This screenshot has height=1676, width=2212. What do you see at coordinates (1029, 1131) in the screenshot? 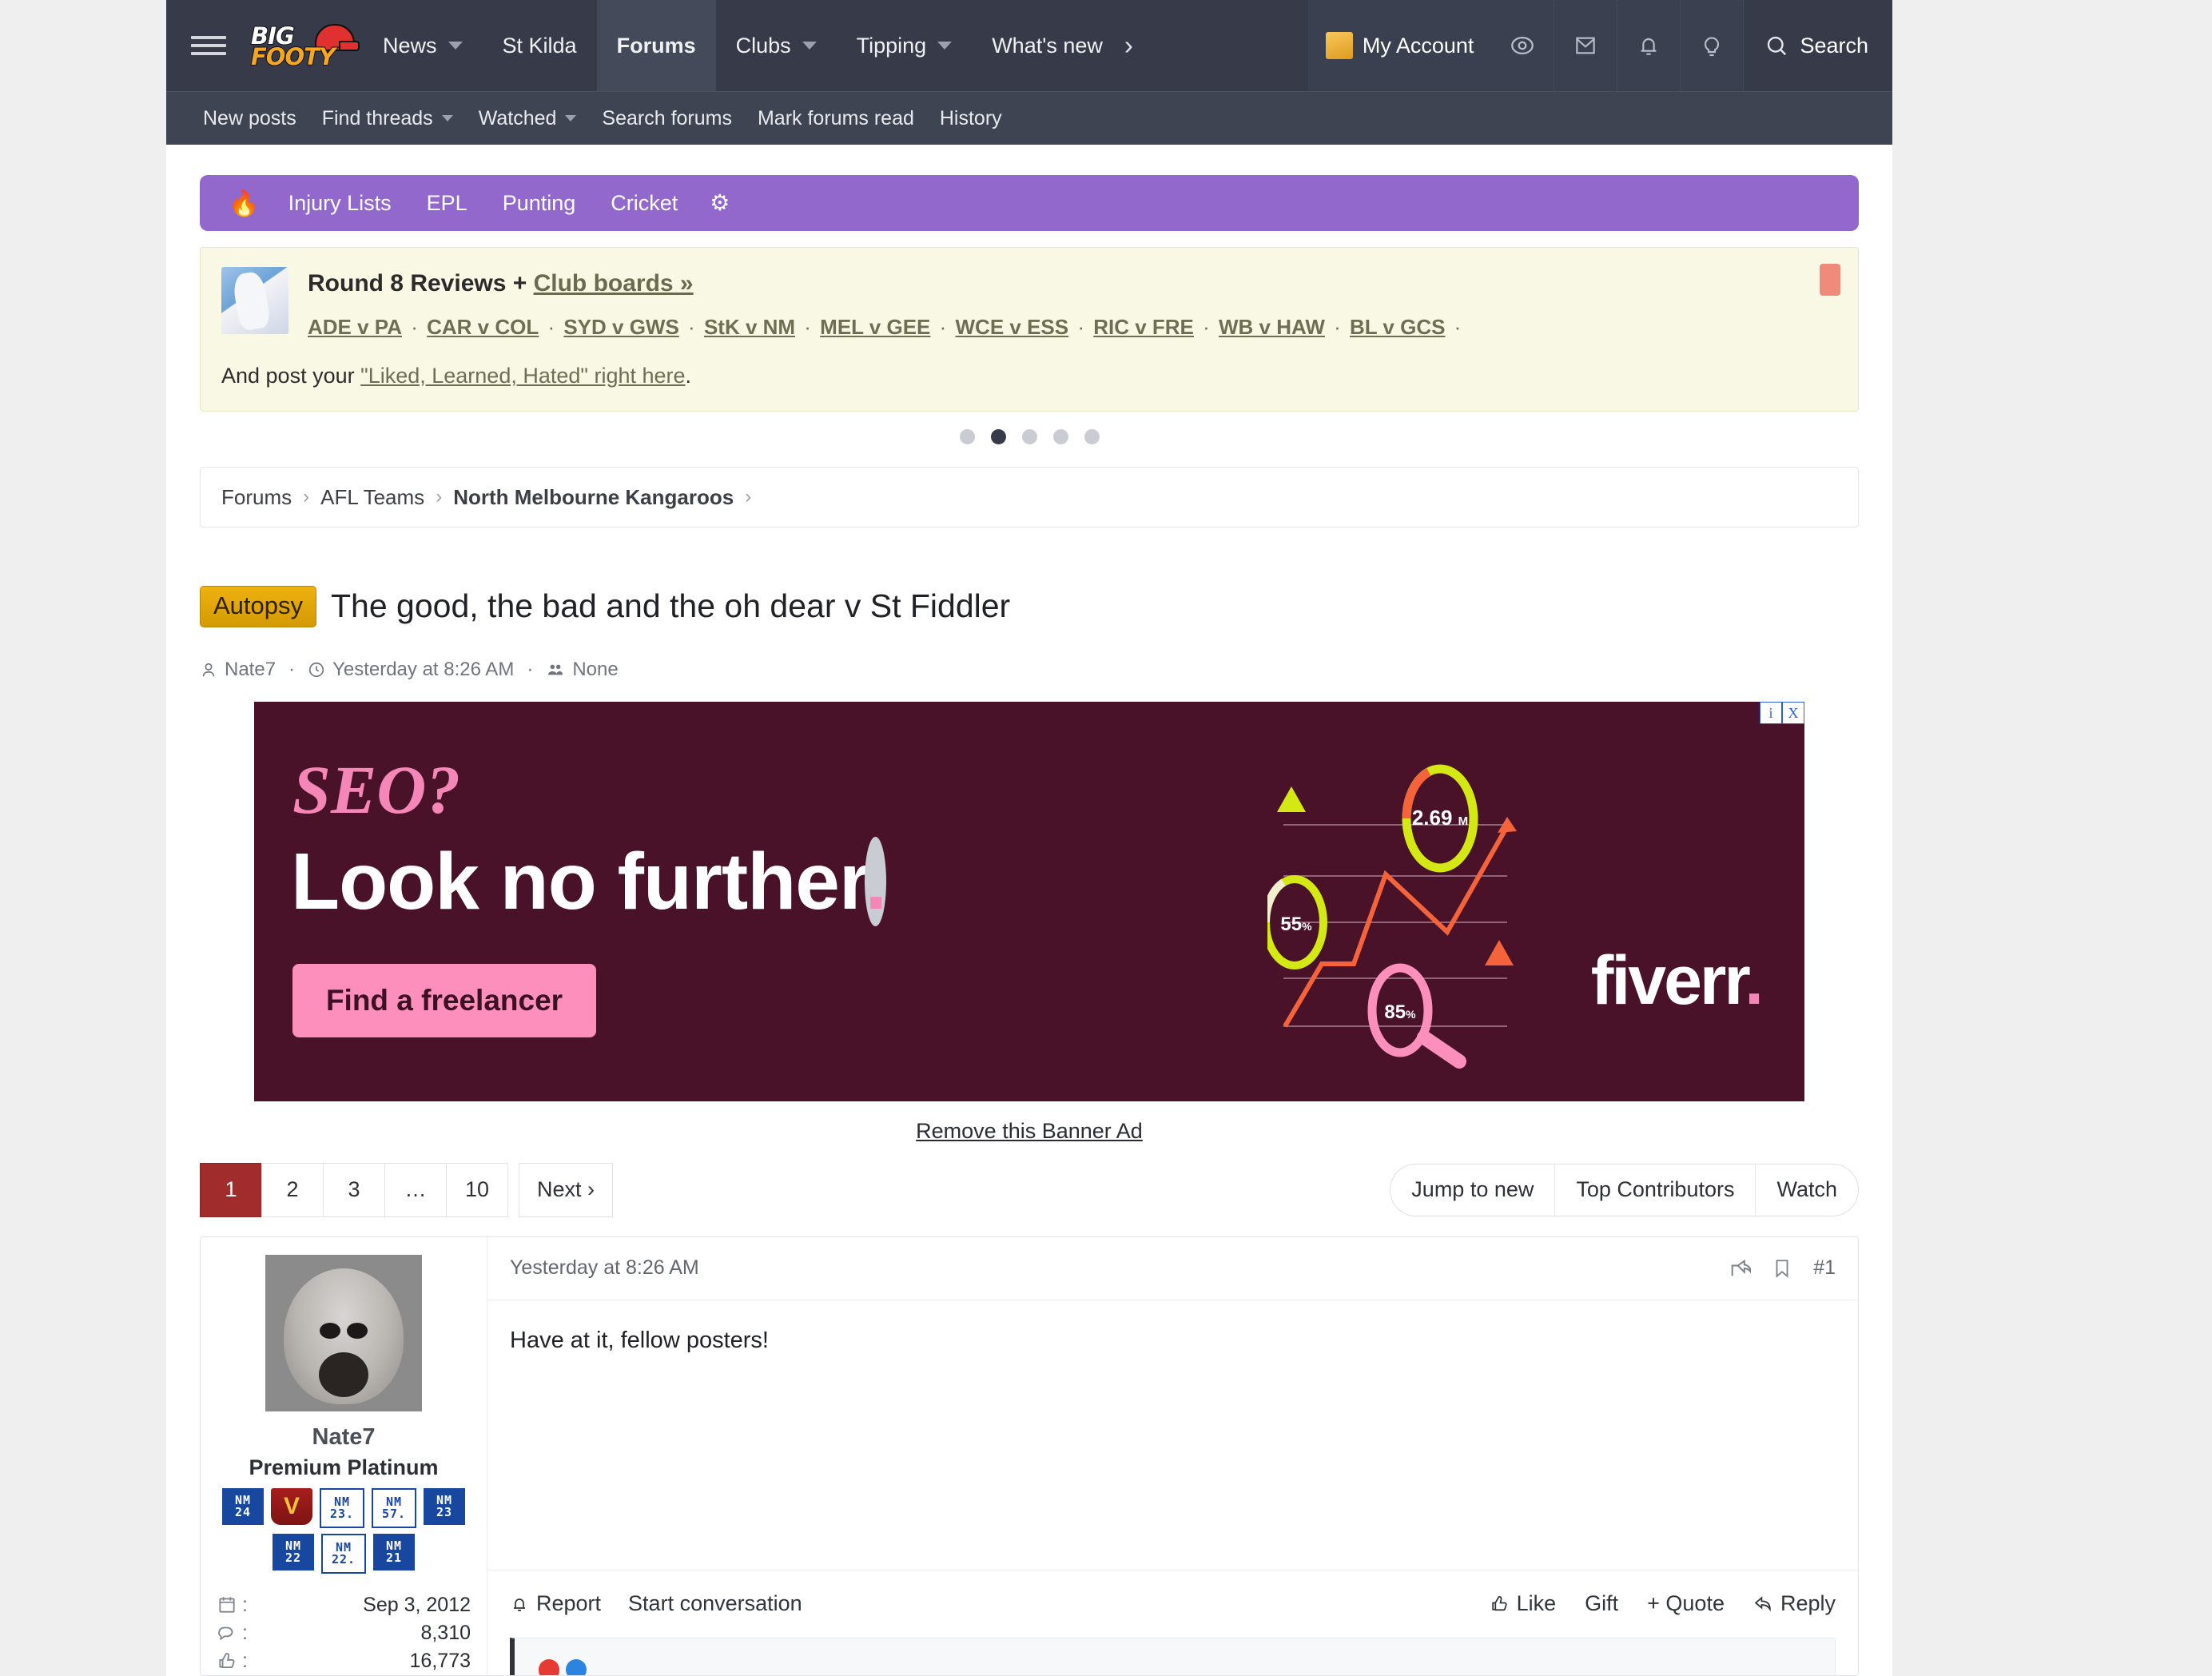
I see `remove-banner-ad-link: Remove this Banner Ad` at bounding box center [1029, 1131].